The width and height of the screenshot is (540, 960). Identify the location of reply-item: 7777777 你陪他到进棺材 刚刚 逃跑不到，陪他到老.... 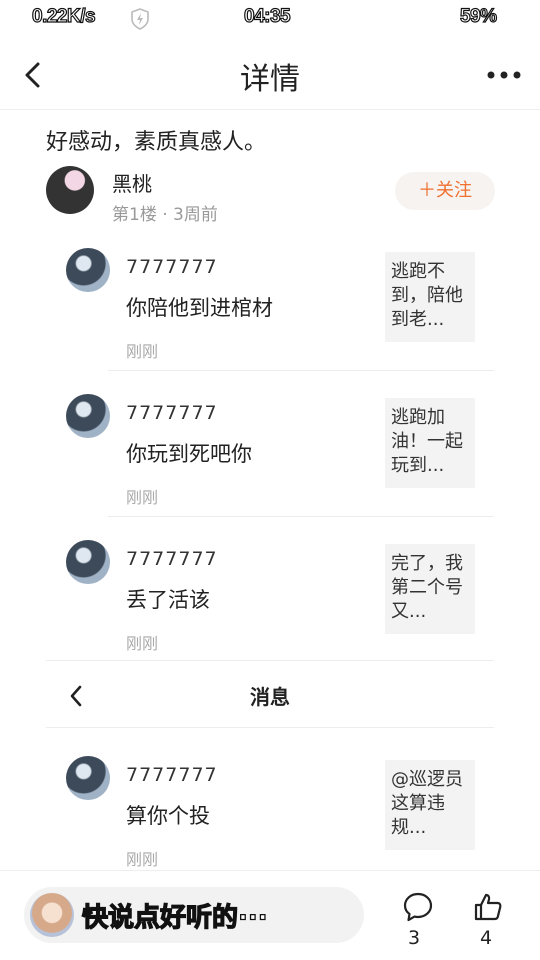
(270, 309).